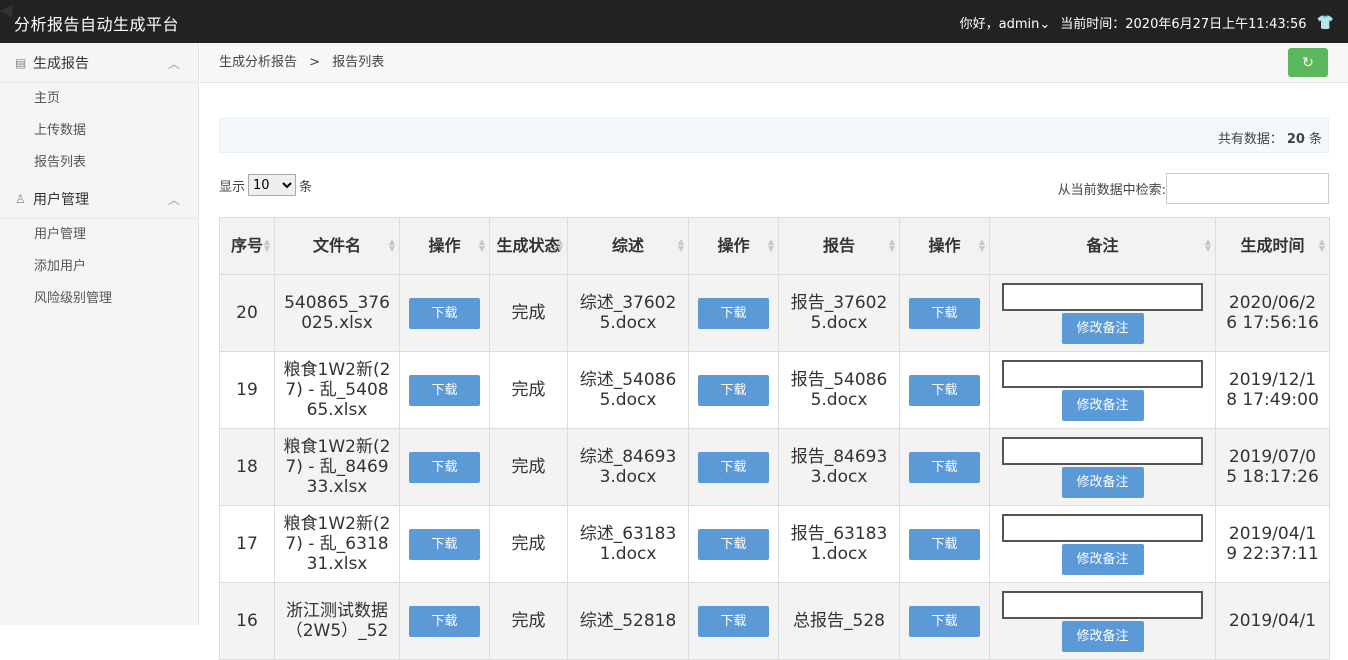 The height and width of the screenshot is (660, 1348). What do you see at coordinates (99, 199) in the screenshot?
I see `sidebar-group-user: ♙ 用户管理 ︿` at bounding box center [99, 199].